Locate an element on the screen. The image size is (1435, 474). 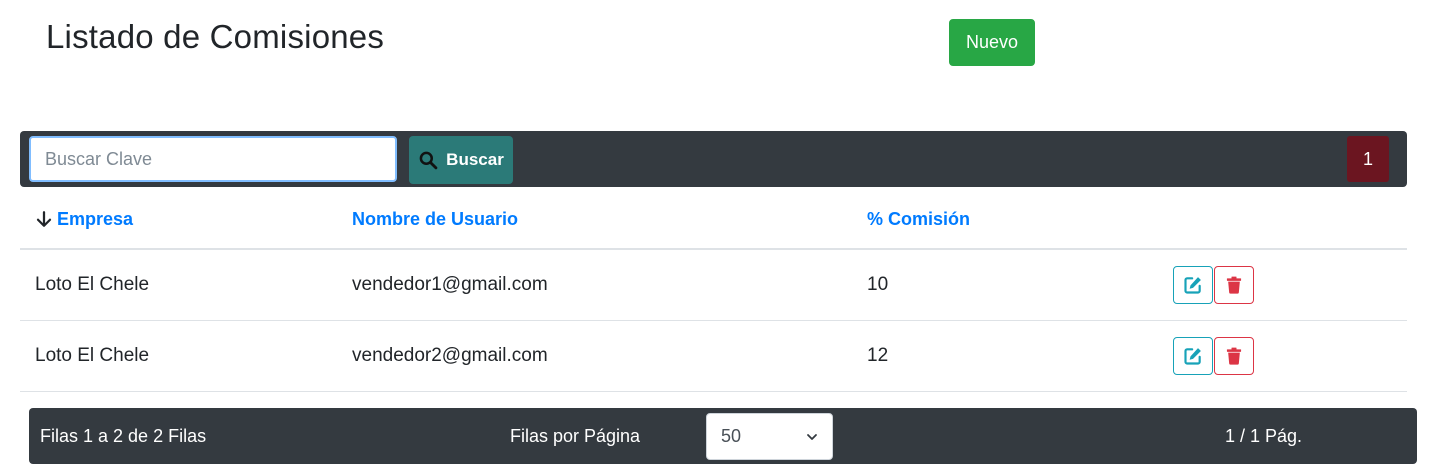
rows-per-page-select: 50 is located at coordinates (769, 436).